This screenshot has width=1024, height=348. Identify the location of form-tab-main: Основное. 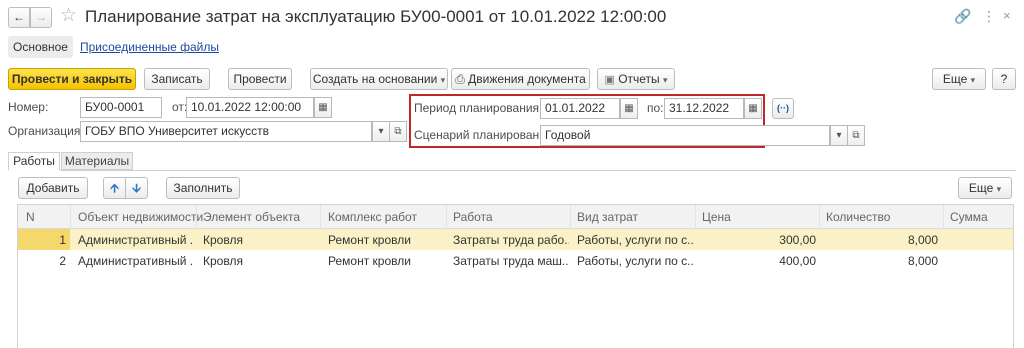
(40, 47).